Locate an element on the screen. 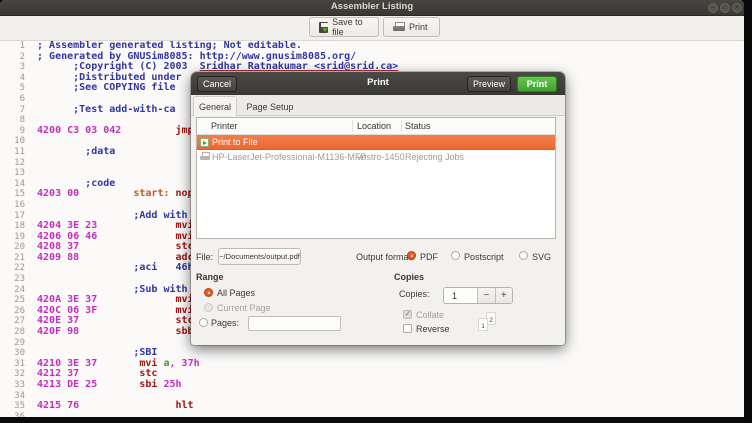  code-token: 4203 00 is located at coordinates (55, 194).